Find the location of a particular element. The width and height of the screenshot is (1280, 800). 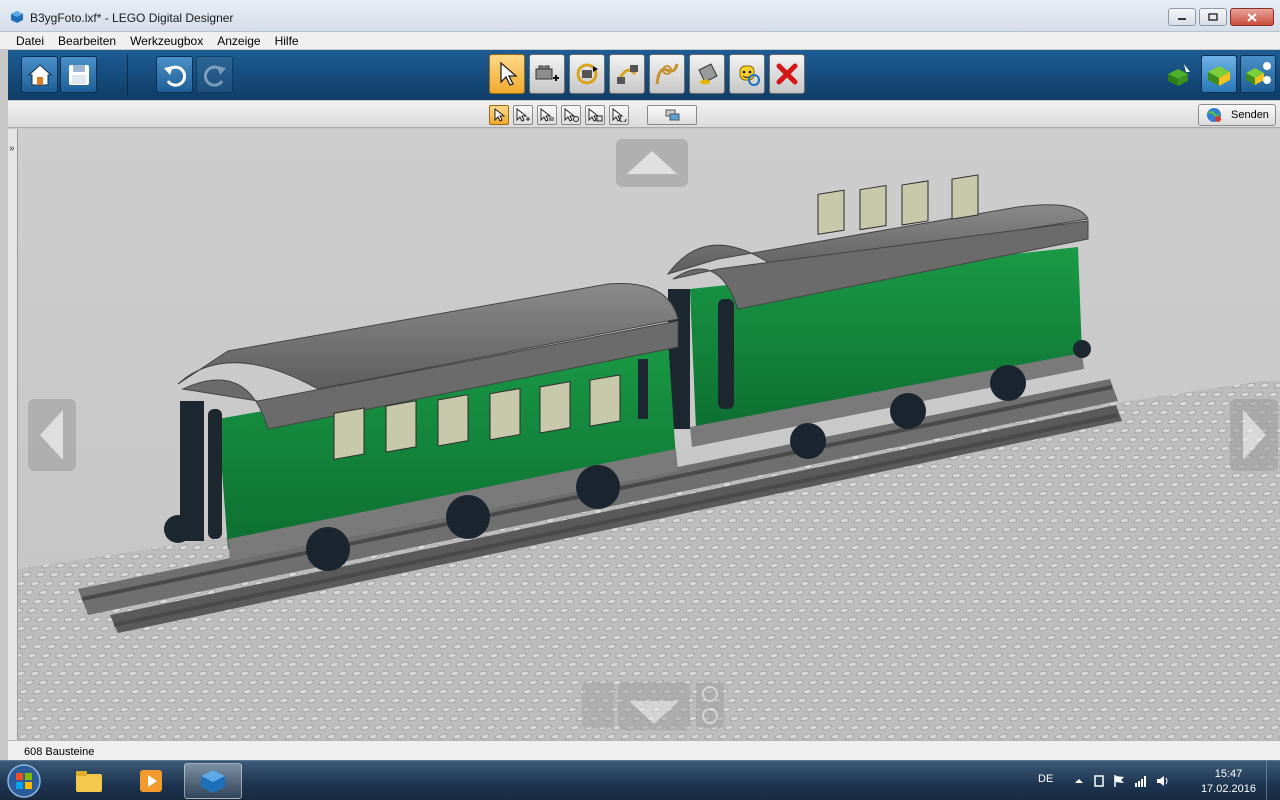

taskbar-media-player is located at coordinates (151, 781).